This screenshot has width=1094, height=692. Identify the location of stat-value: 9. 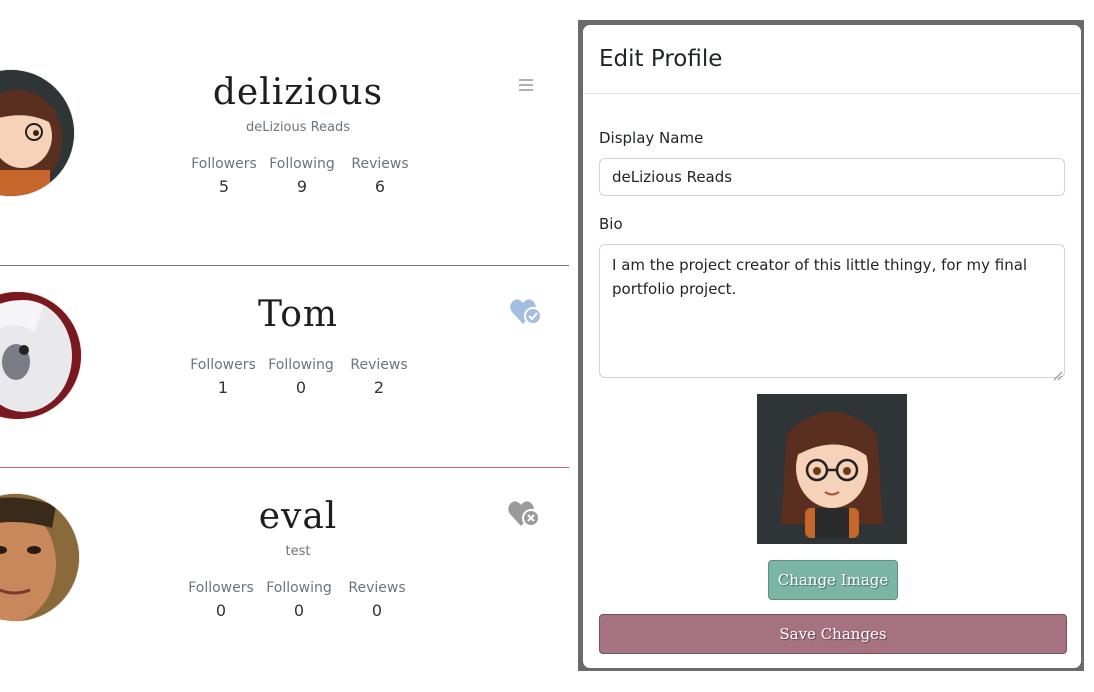
(302, 186).